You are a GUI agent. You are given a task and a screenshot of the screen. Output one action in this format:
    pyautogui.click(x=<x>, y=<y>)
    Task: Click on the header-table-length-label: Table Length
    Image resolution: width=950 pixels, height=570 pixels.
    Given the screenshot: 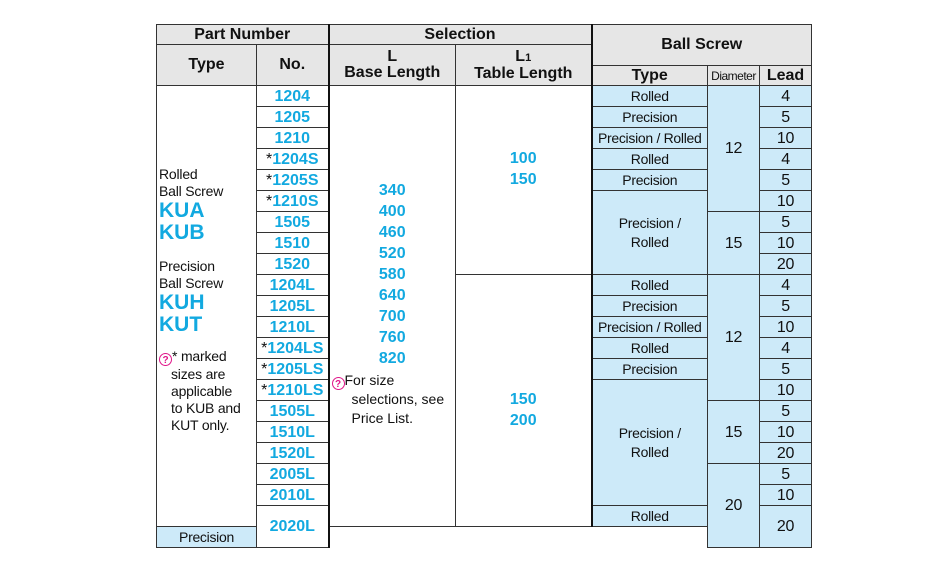 What is the action you would take?
    pyautogui.click(x=523, y=73)
    